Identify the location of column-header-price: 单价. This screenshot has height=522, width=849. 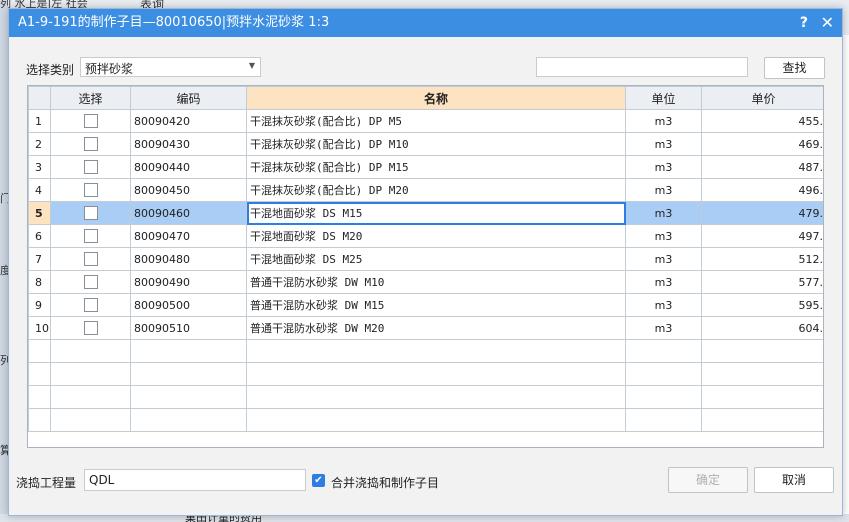
(762, 98).